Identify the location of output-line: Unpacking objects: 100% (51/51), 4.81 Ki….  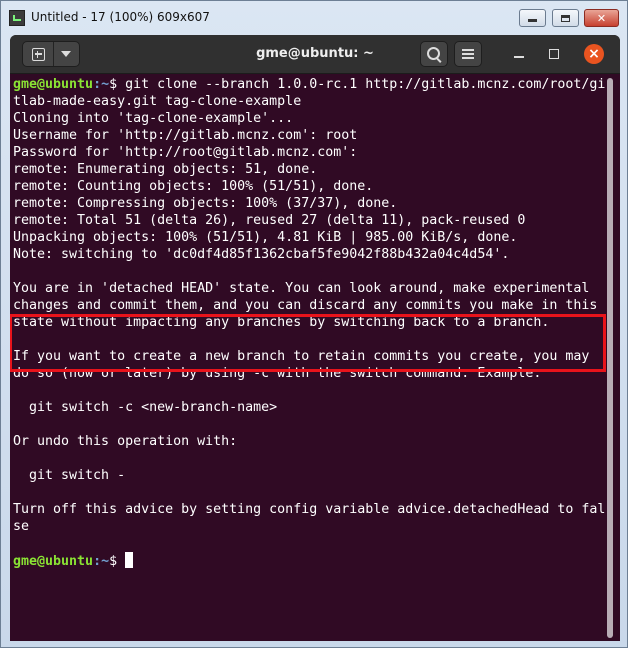
(310, 237).